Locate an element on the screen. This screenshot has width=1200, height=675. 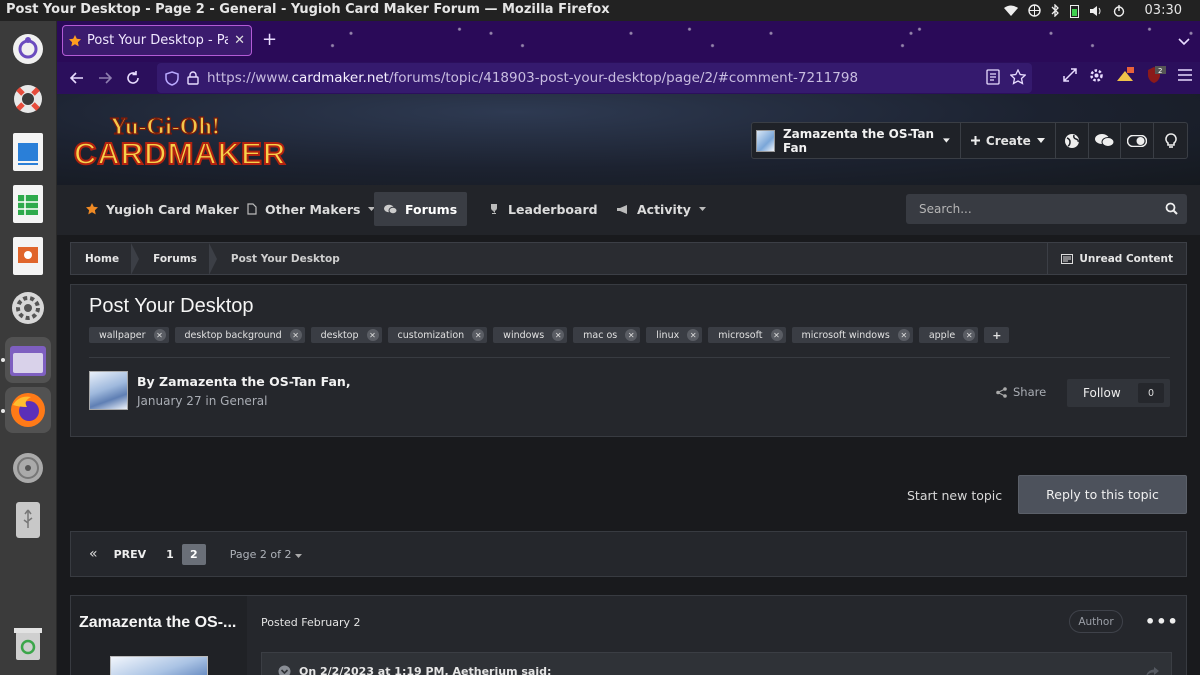
quote-header: On 2/2/2023 at 1:19 PM, Aetherium said: is located at coordinates (414, 670).